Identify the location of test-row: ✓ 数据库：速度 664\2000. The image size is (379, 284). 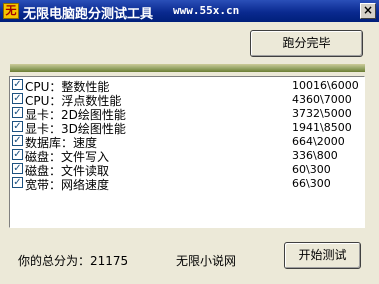
(187, 142).